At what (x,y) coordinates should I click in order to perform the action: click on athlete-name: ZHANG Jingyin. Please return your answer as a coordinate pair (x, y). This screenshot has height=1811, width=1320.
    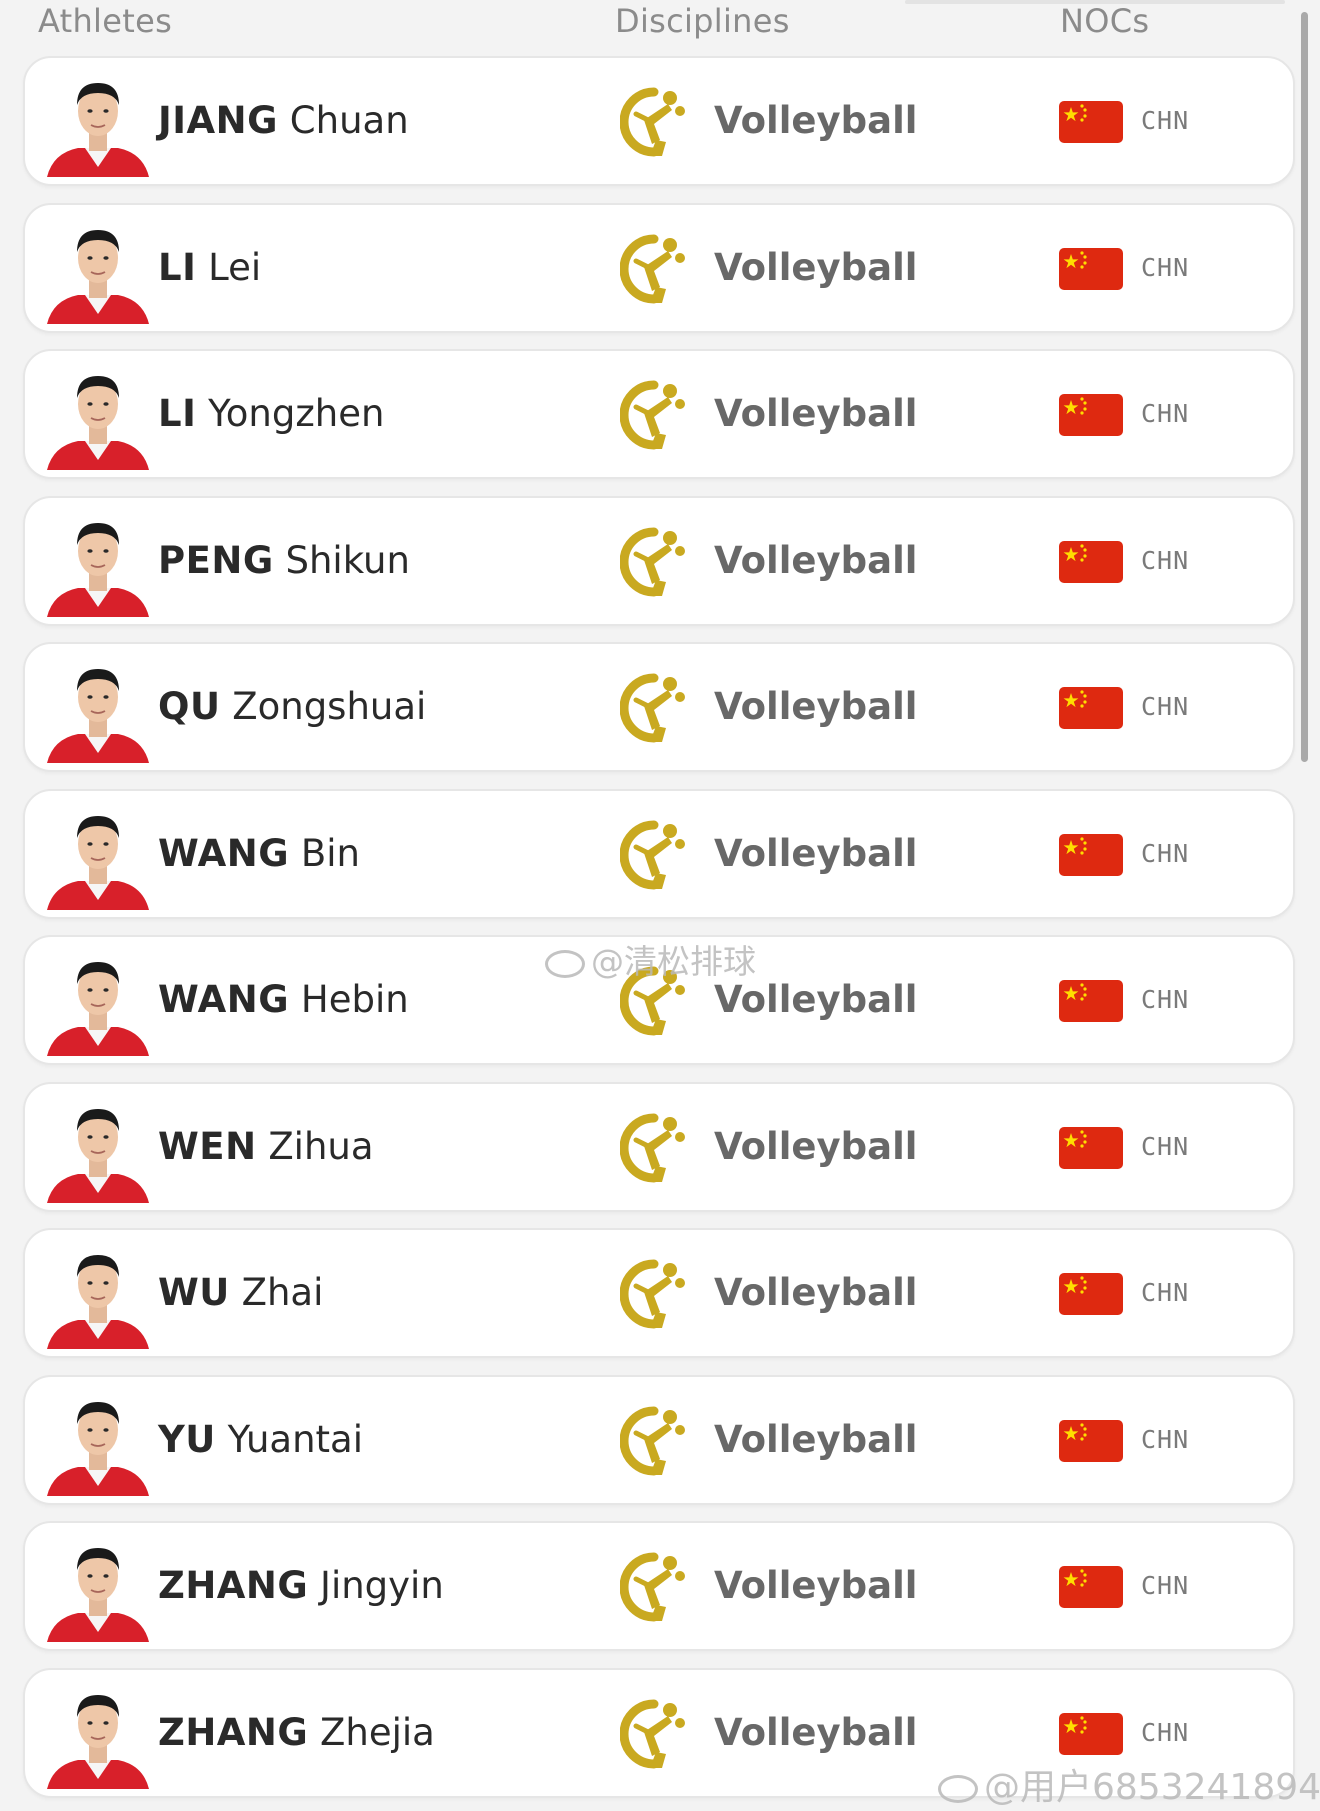
    Looking at the image, I should click on (301, 1586).